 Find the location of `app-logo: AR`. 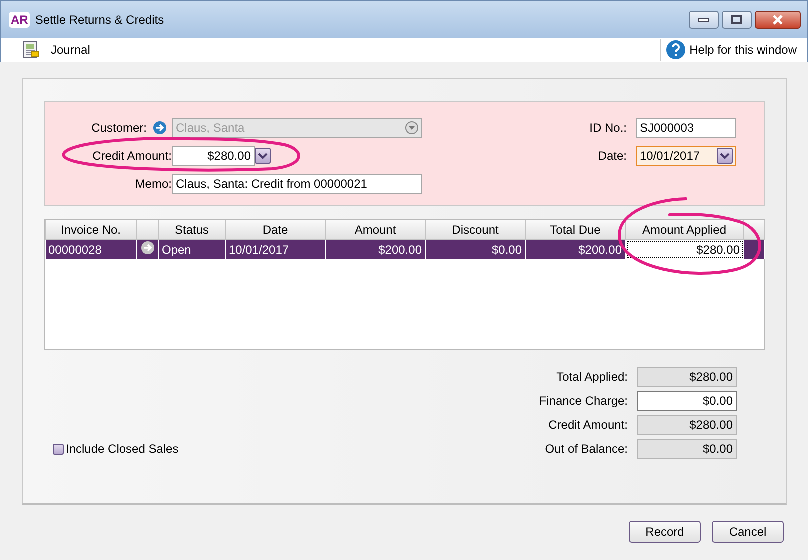

app-logo: AR is located at coordinates (19, 20).